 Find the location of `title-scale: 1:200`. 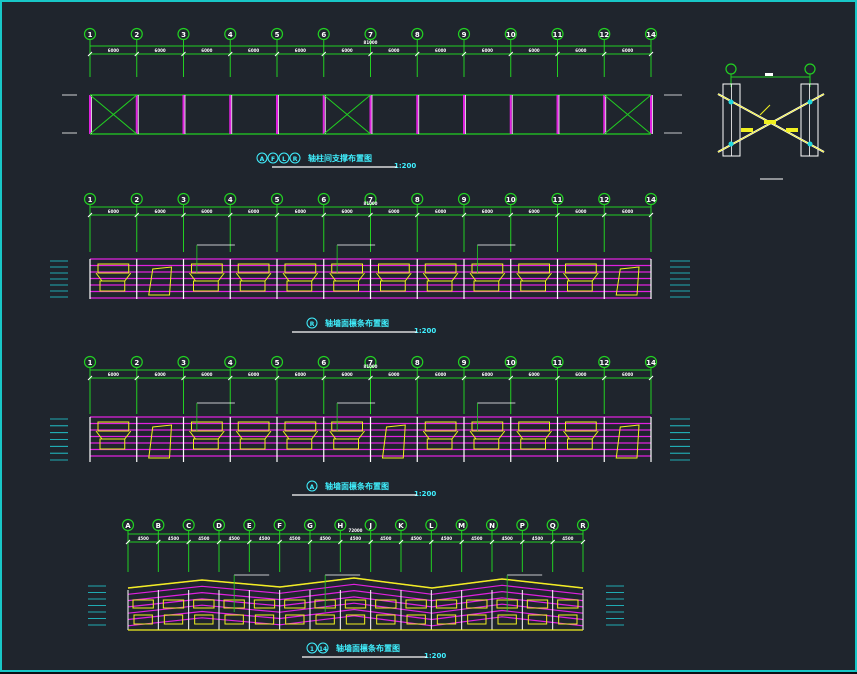

title-scale: 1:200 is located at coordinates (425, 494).